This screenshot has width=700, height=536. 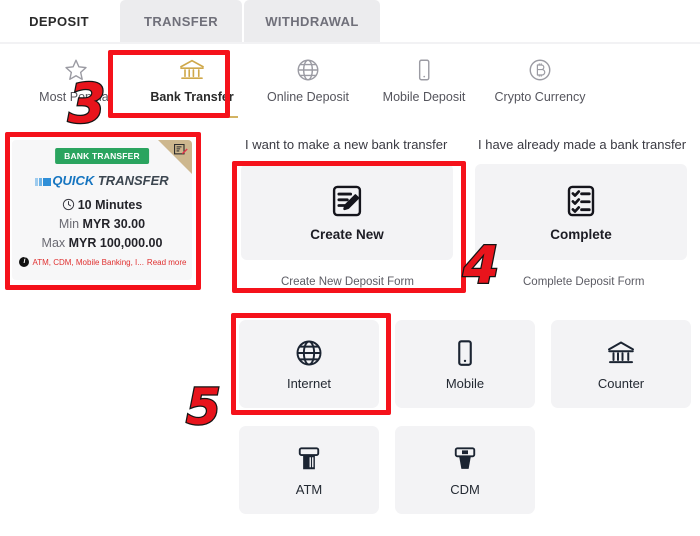 What do you see at coordinates (24, 262) in the screenshot?
I see `info-icon: i` at bounding box center [24, 262].